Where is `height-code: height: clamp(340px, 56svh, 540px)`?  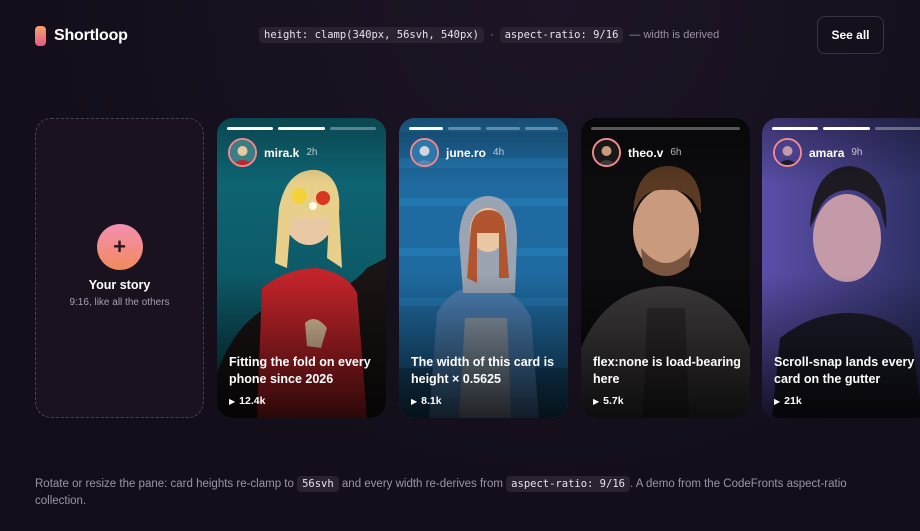 height-code: height: clamp(340px, 56svh, 540px) is located at coordinates (371, 35).